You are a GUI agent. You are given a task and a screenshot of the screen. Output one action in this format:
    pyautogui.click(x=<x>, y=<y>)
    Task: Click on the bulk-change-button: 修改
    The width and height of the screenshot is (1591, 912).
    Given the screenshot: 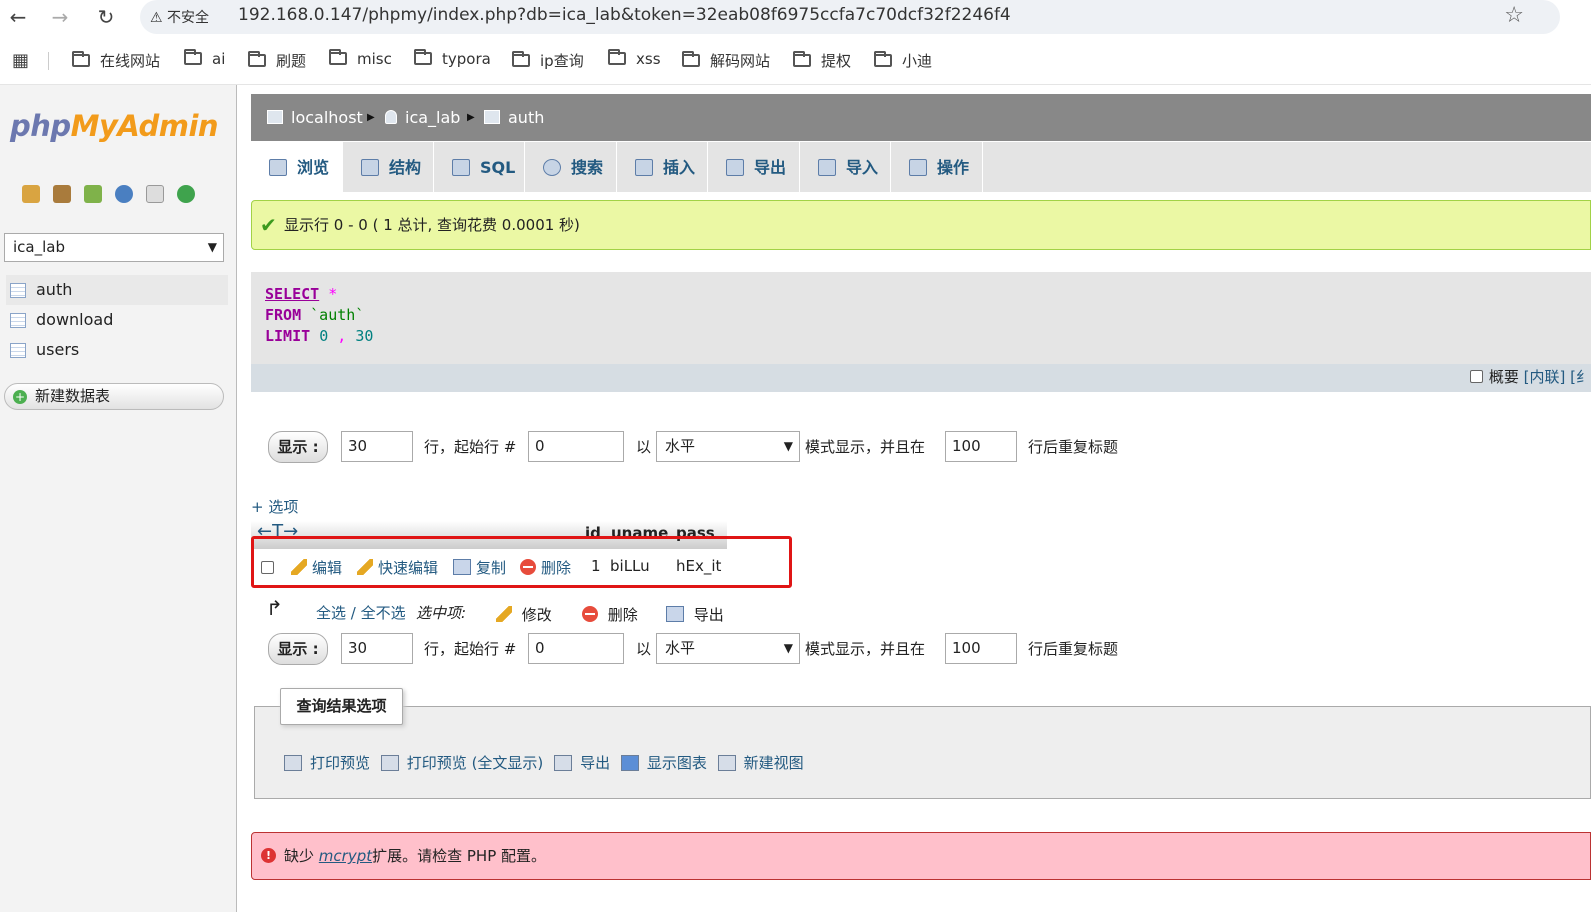 What is the action you would take?
    pyautogui.click(x=524, y=614)
    